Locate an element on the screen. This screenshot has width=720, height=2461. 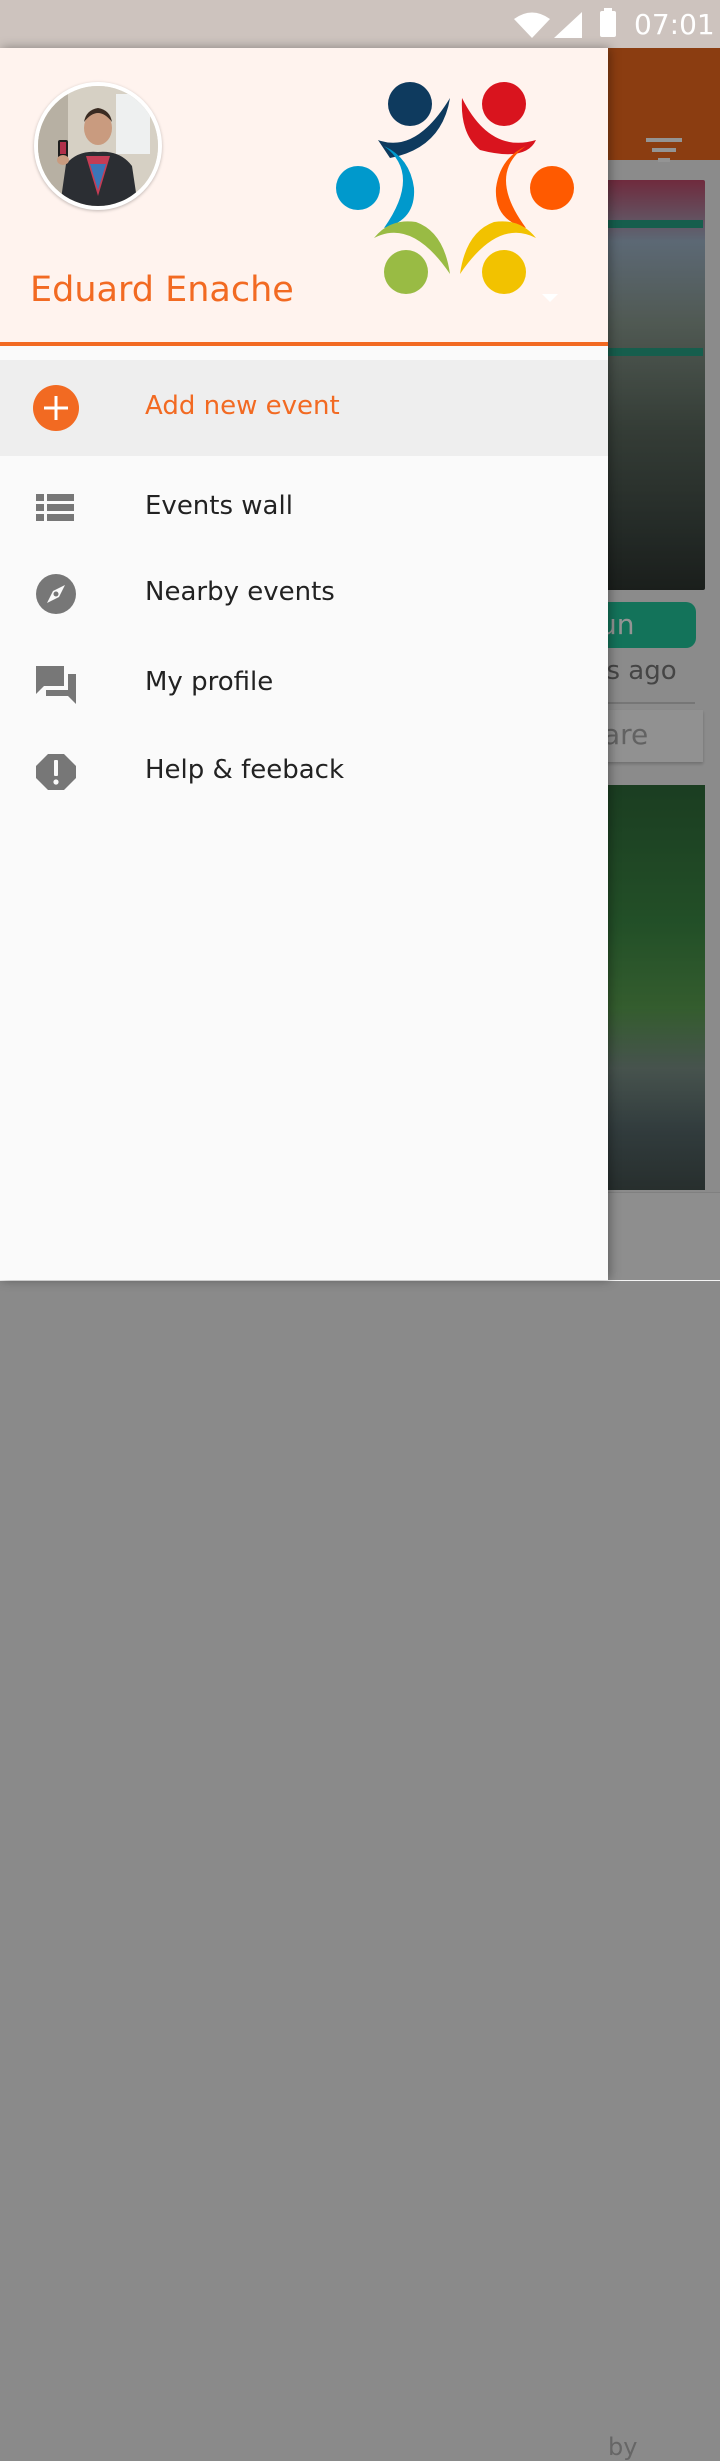
list-icon is located at coordinates (55, 507).